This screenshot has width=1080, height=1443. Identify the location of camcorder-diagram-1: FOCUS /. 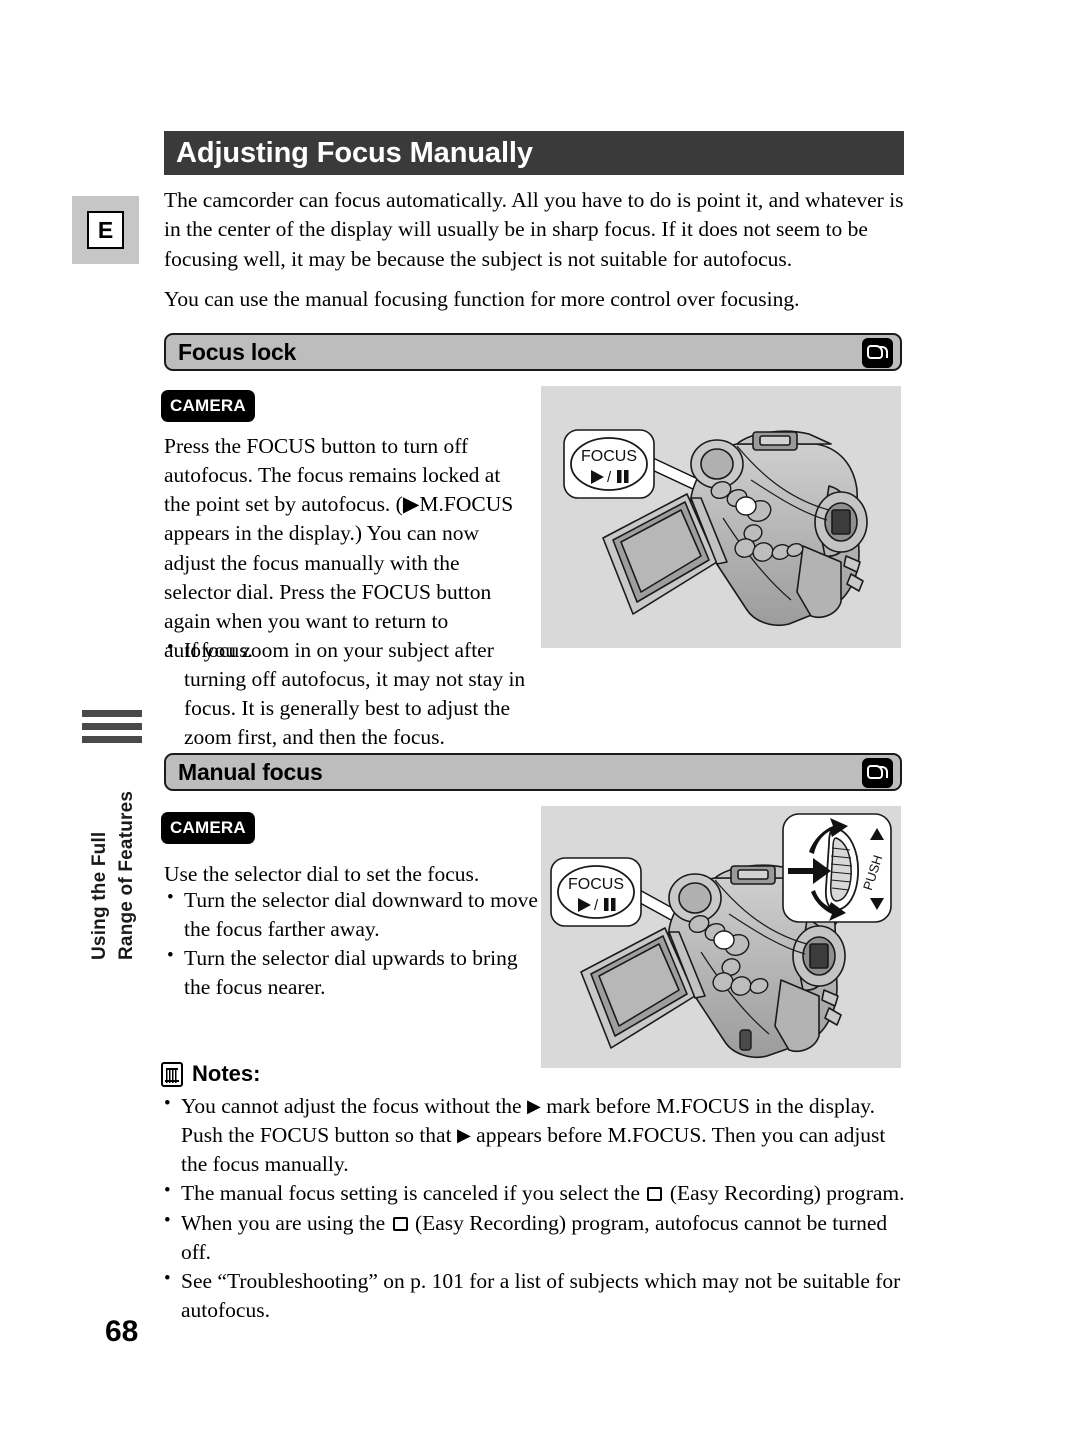
(715, 527).